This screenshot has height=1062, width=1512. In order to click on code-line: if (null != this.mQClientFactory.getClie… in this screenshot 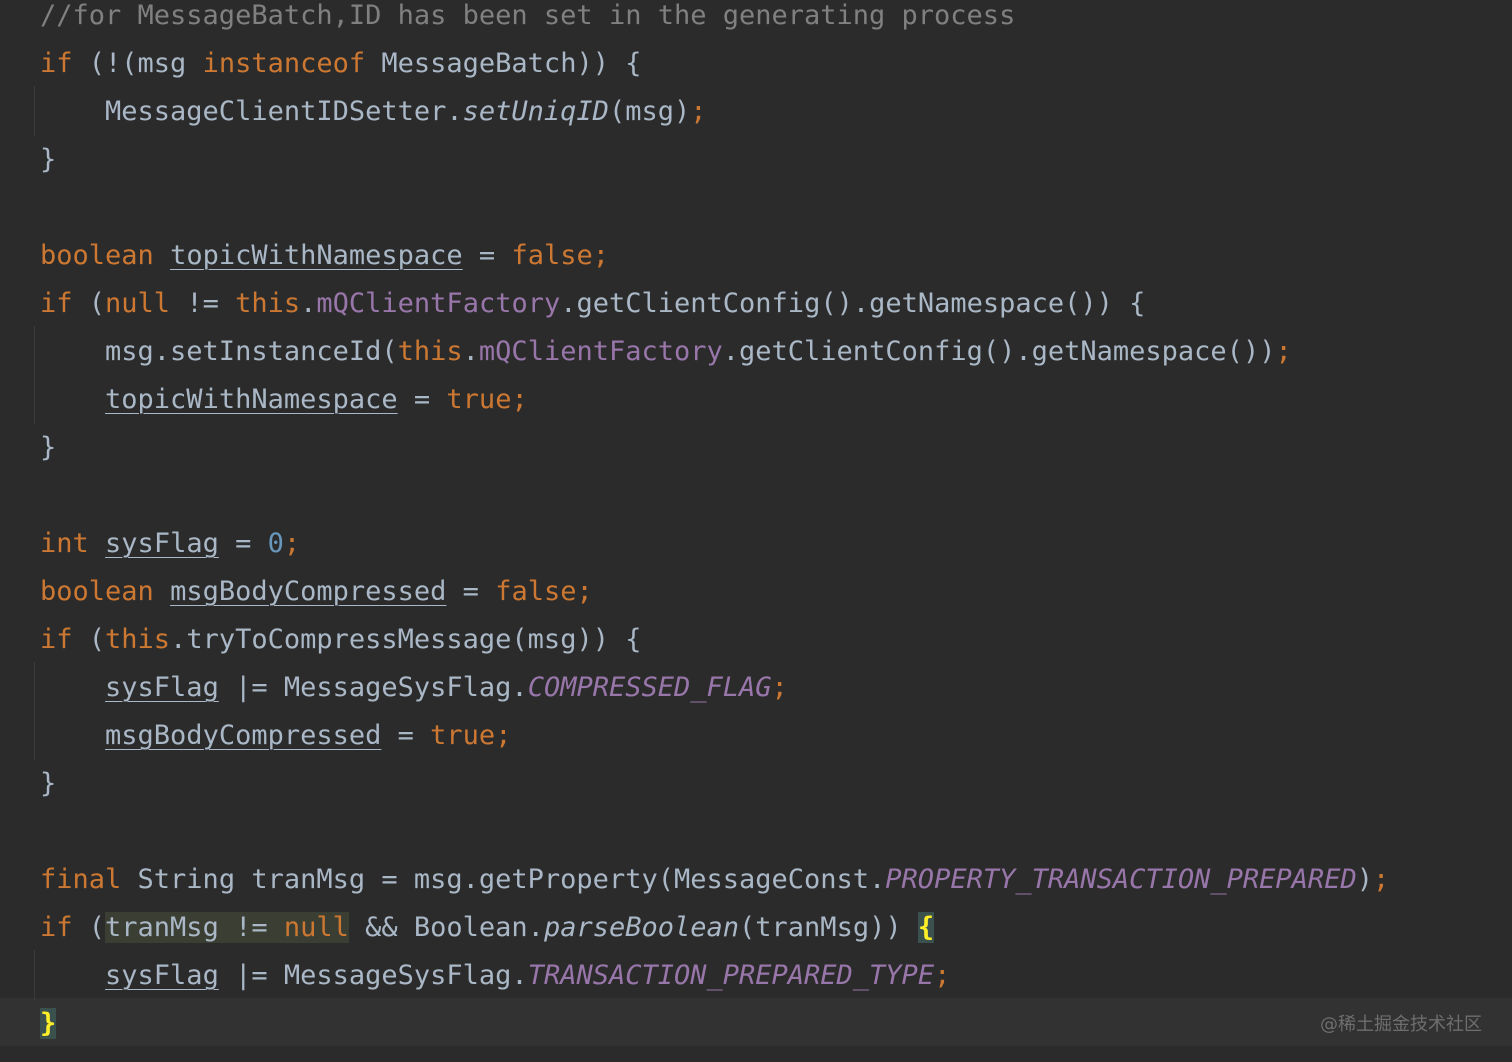, I will do `click(592, 304)`.